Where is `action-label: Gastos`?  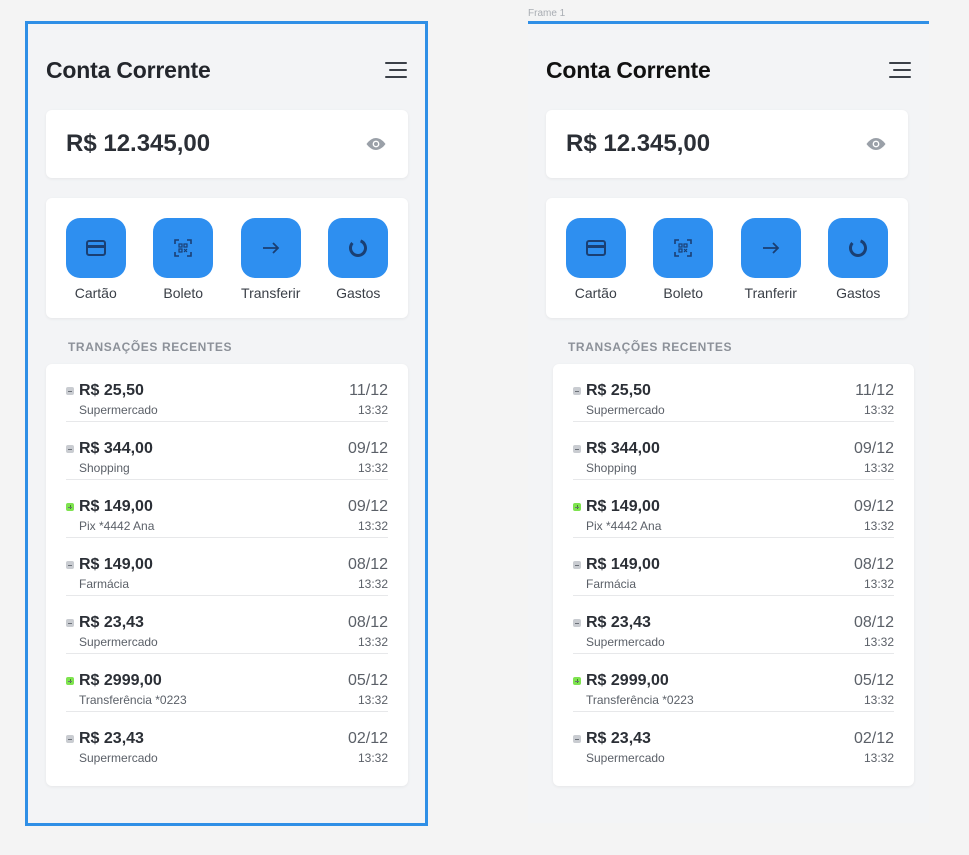 action-label: Gastos is located at coordinates (858, 293).